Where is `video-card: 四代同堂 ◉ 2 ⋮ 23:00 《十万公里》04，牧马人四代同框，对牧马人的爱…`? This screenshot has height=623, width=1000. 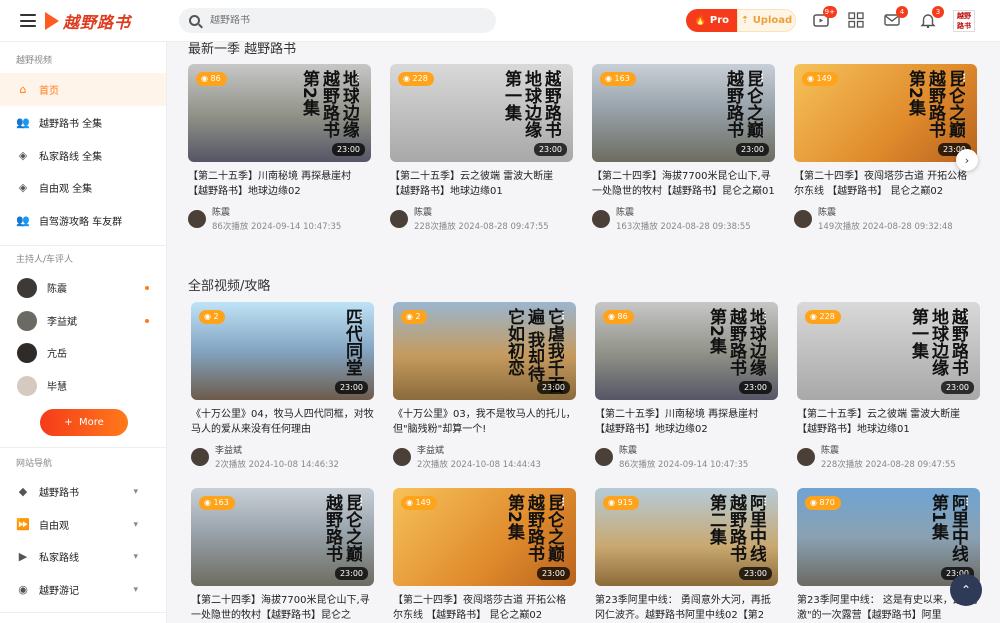 video-card: 四代同堂 ◉ 2 ⋮ 23:00 《十万公里》04，牧马人四代同框，对牧马人的爱… is located at coordinates (282, 386).